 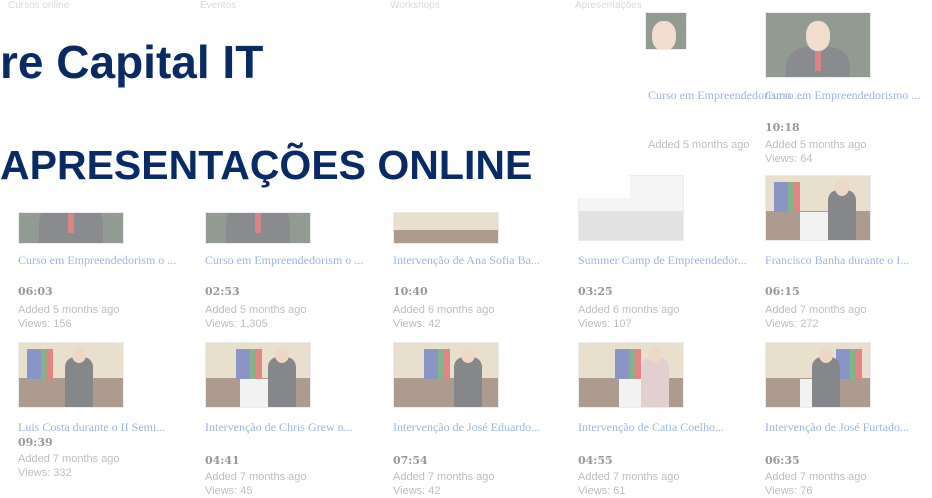 What do you see at coordinates (229, 491) in the screenshot?
I see `video-views: Views: 45` at bounding box center [229, 491].